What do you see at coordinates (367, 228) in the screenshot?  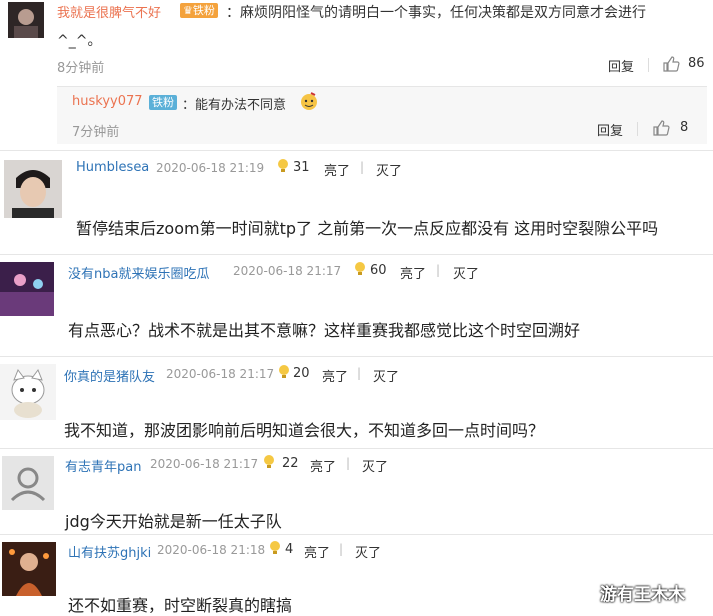 I see `comment-text: 暂停结束后zoom第一时间就tp了 之前第一次一点反应都没有 这用时空裂隙公平吗` at bounding box center [367, 228].